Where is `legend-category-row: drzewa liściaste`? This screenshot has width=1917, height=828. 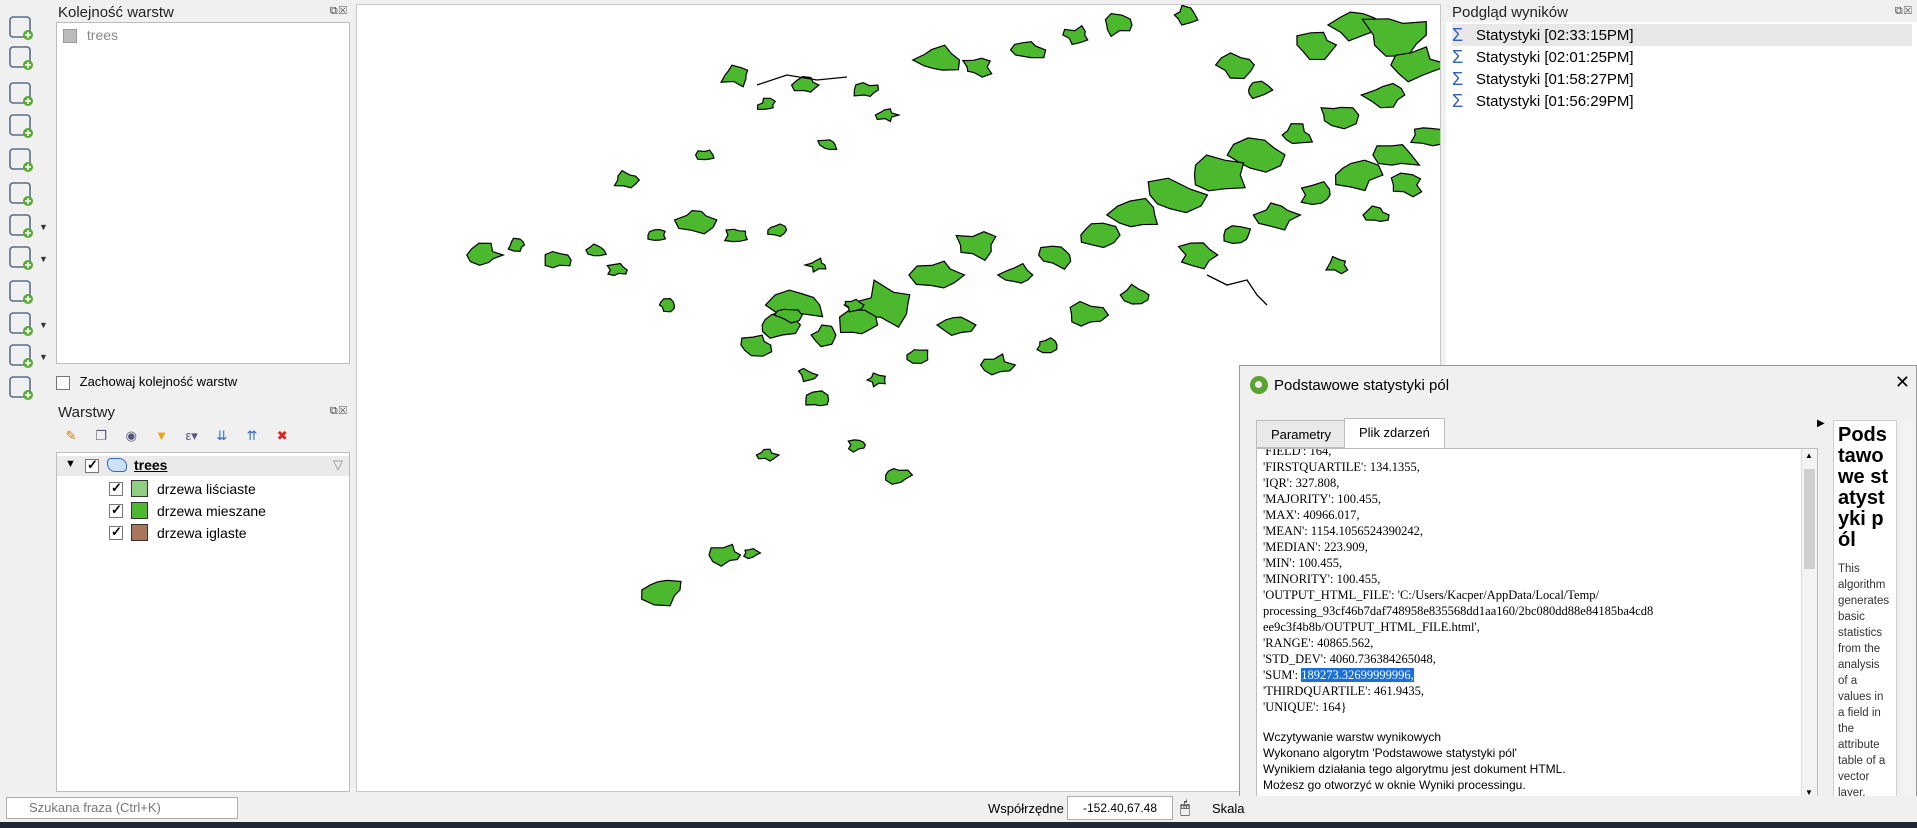 legend-category-row: drzewa liściaste is located at coordinates (203, 489).